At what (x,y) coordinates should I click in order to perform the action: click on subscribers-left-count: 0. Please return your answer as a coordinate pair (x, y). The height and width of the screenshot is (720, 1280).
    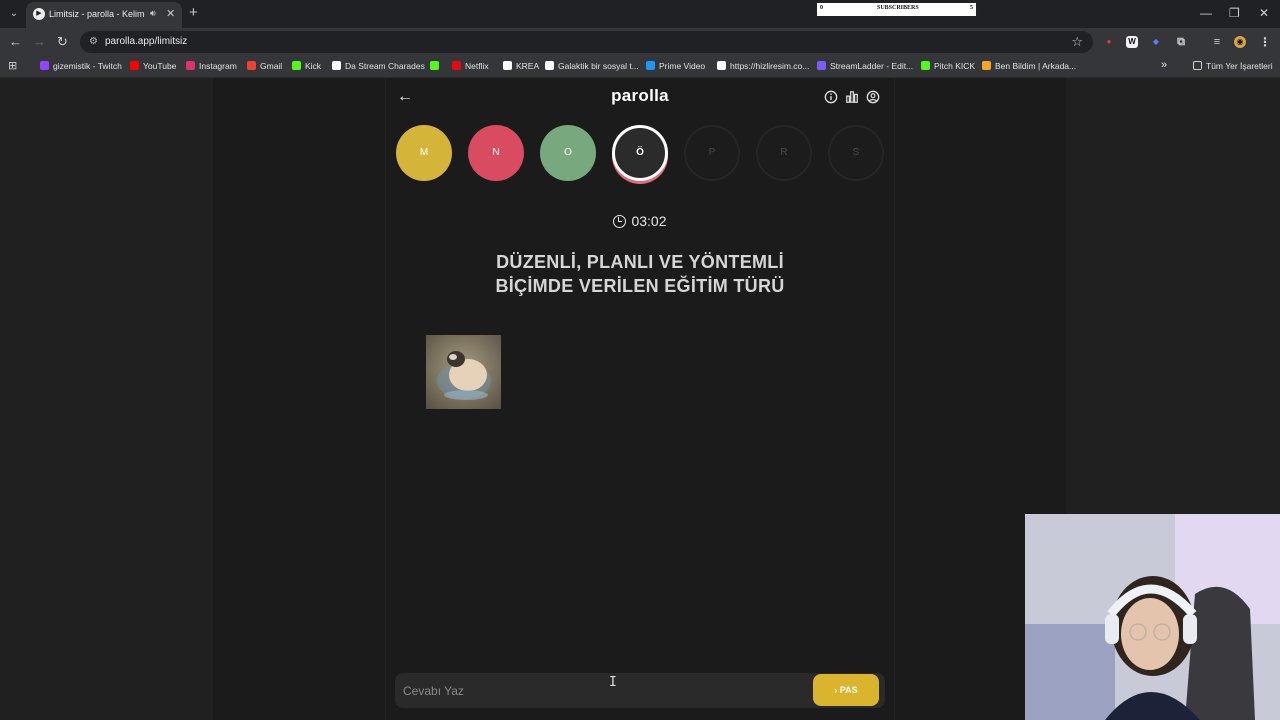
    Looking at the image, I should click on (821, 8).